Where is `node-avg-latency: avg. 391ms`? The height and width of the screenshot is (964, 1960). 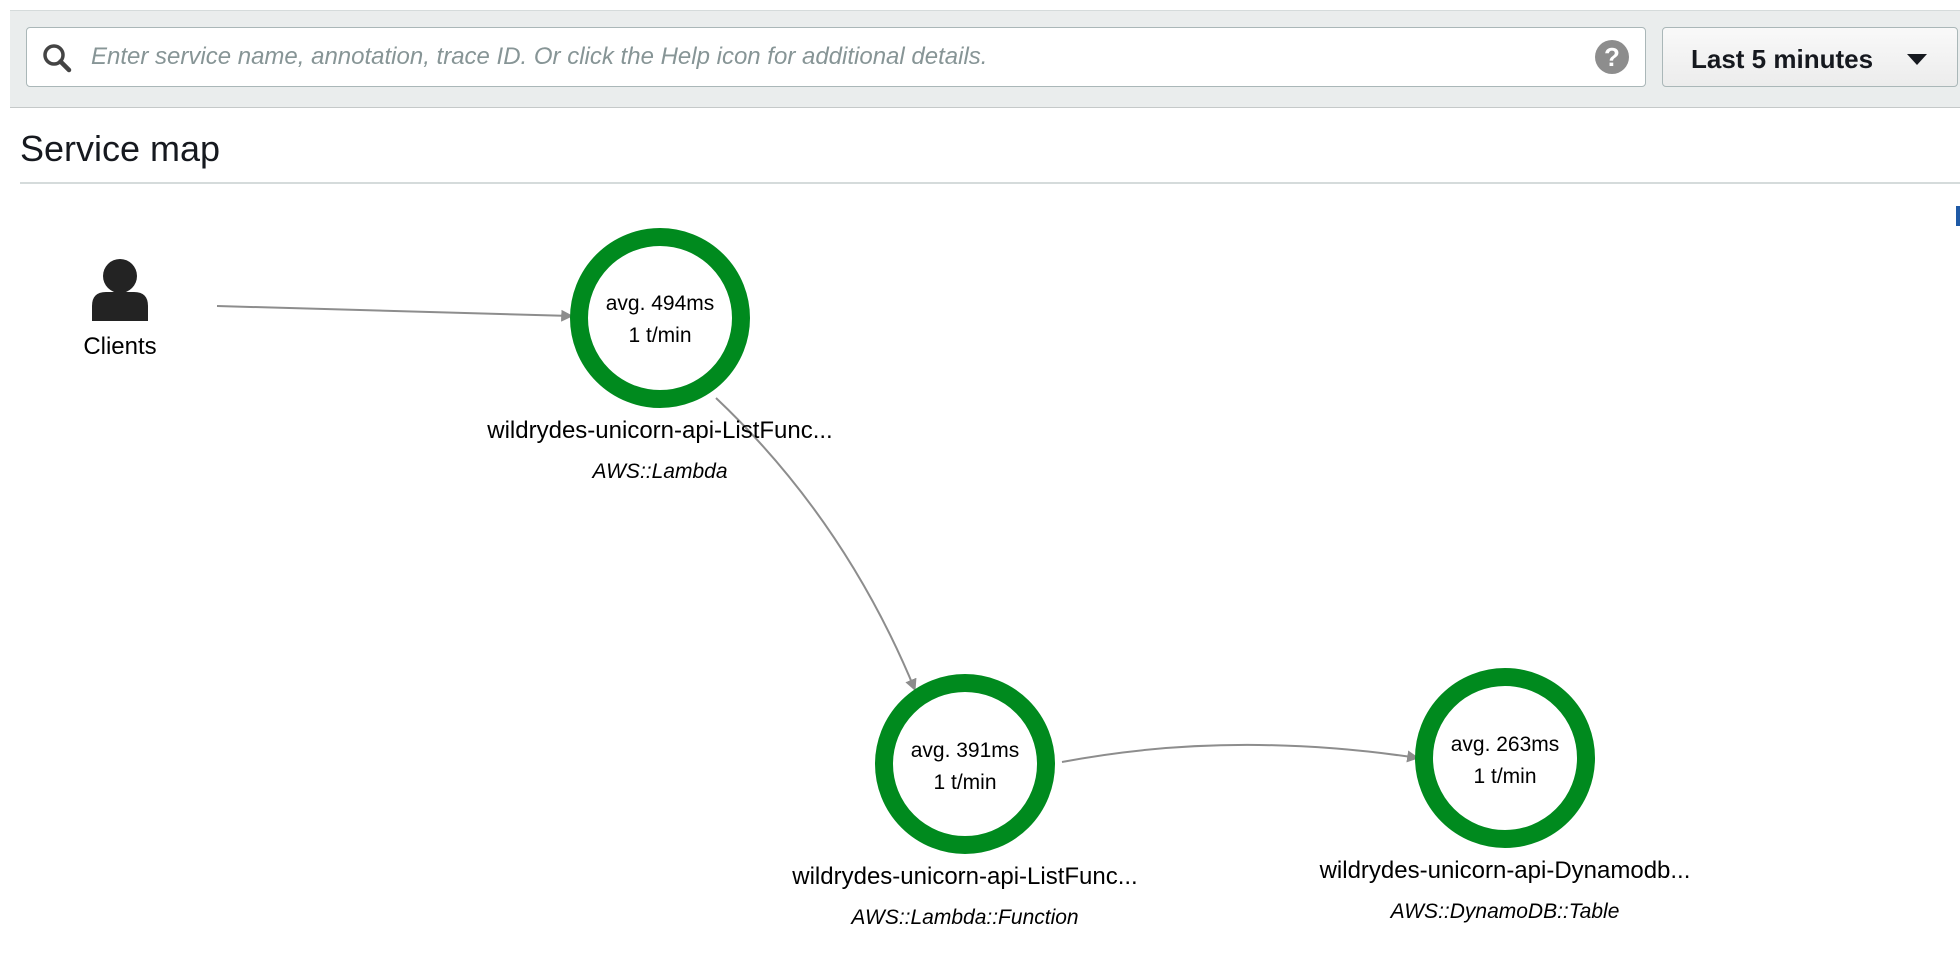
node-avg-latency: avg. 391ms is located at coordinates (965, 750).